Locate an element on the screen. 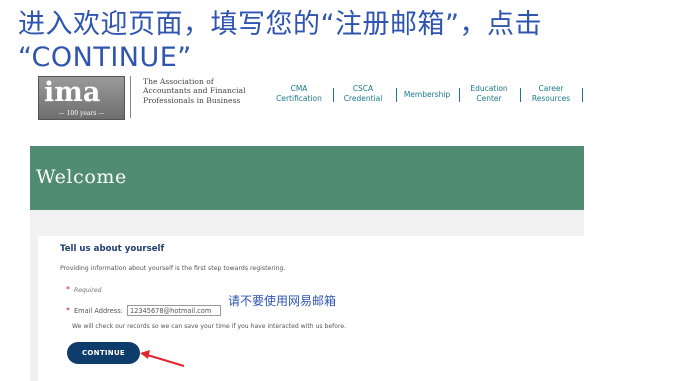 This screenshot has width=680, height=381. nav-item-career: Career Resources is located at coordinates (551, 94).